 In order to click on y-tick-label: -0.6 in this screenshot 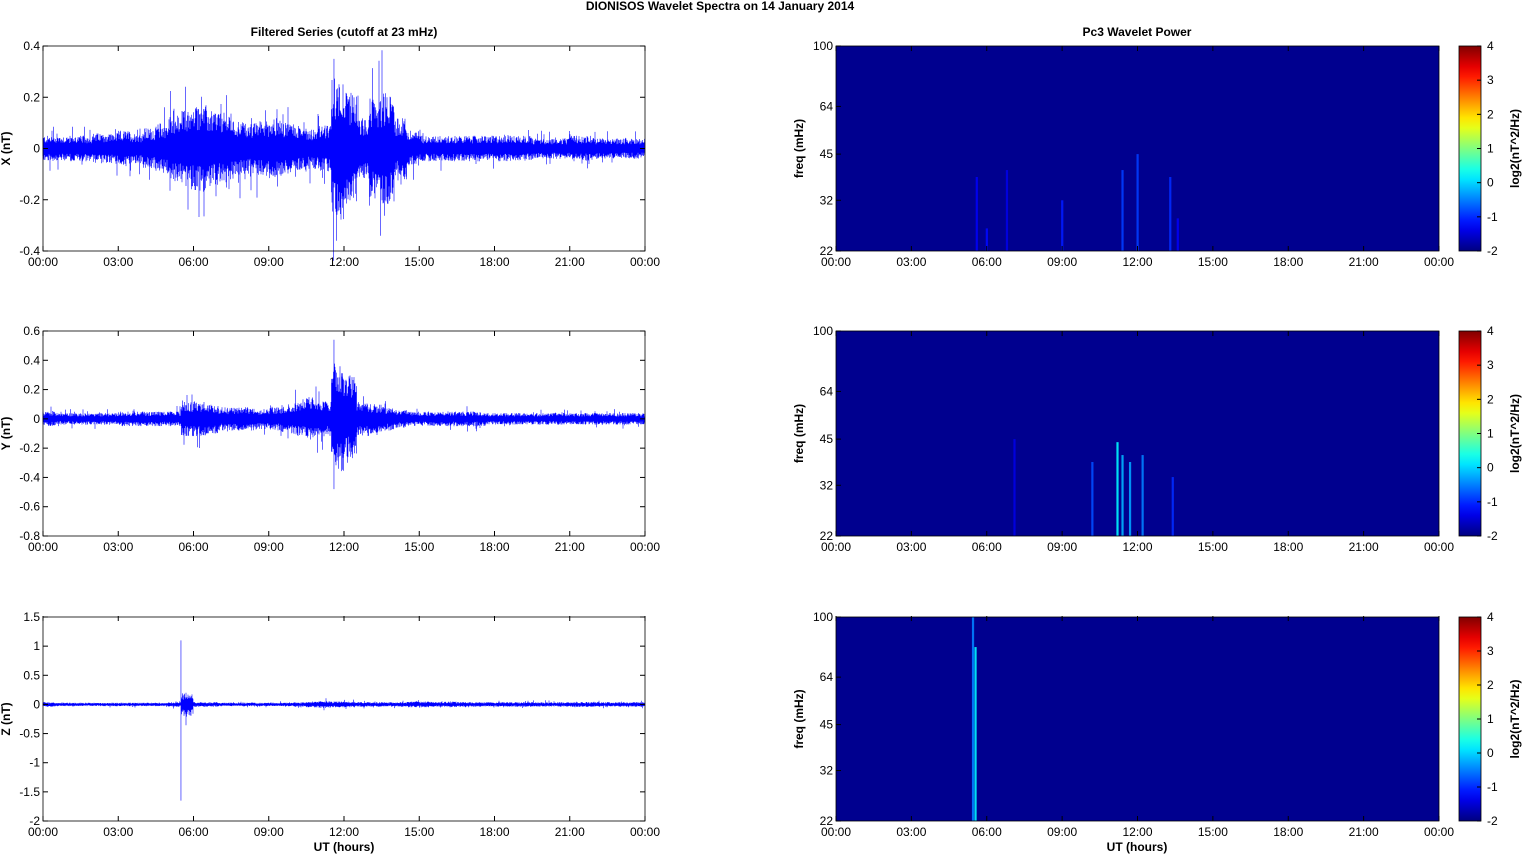, I will do `click(29, 507)`.